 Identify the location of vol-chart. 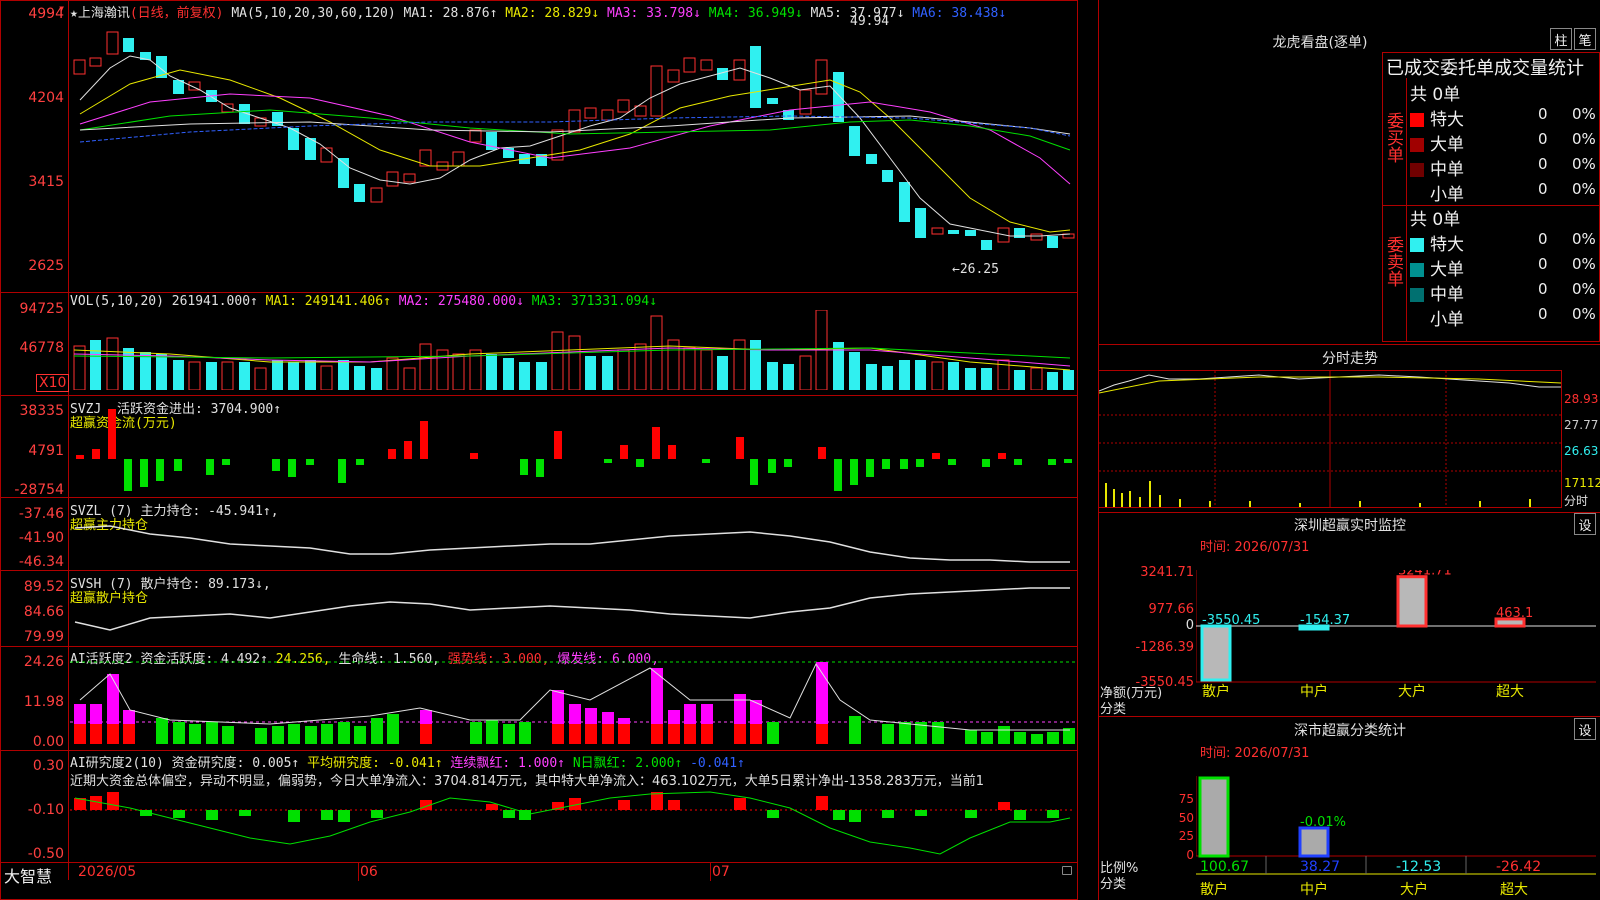
(573, 350).